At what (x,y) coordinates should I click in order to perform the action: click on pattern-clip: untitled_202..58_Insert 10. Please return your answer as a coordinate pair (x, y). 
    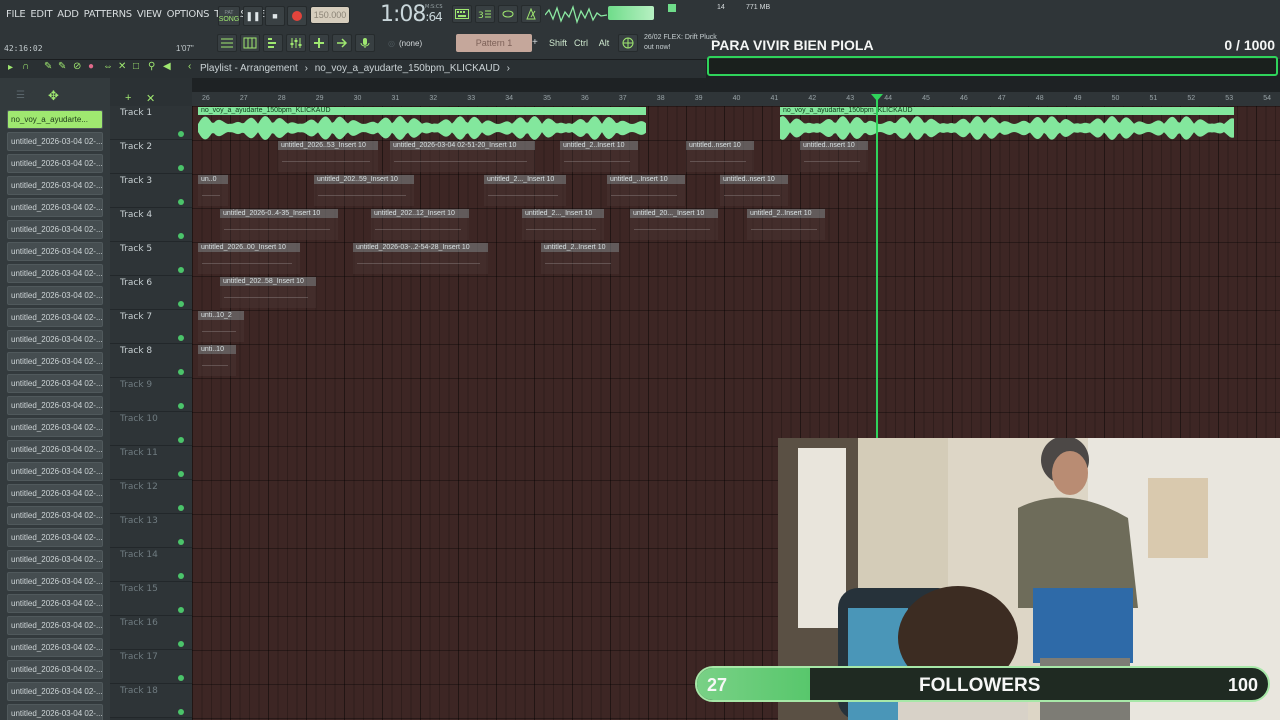
    Looking at the image, I should click on (268, 293).